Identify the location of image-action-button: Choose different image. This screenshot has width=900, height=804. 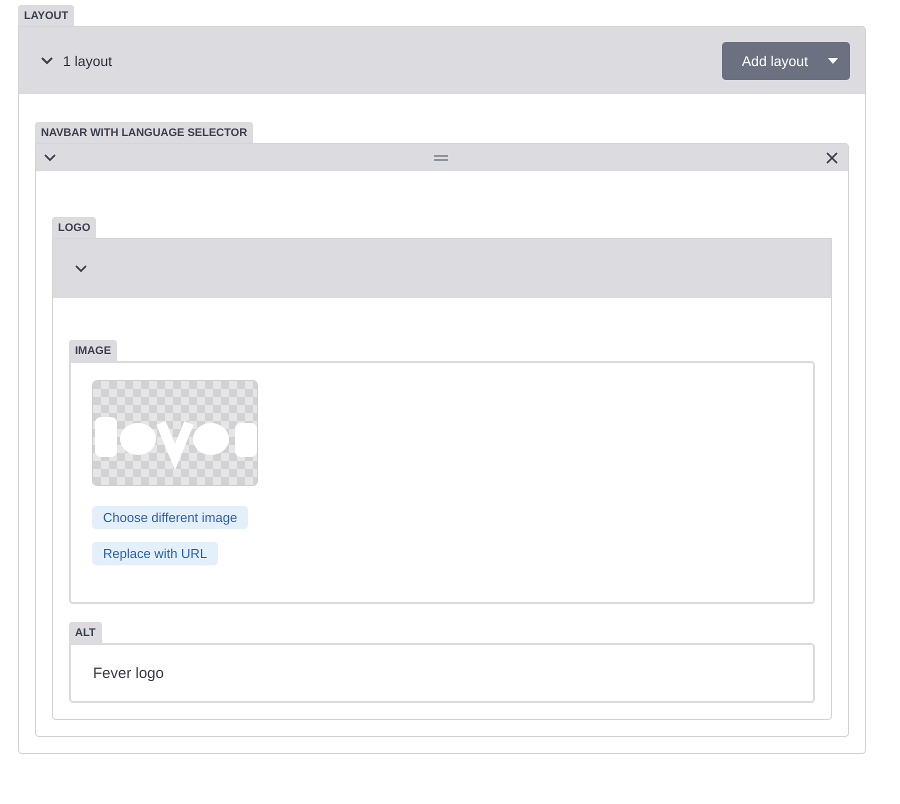
(170, 517).